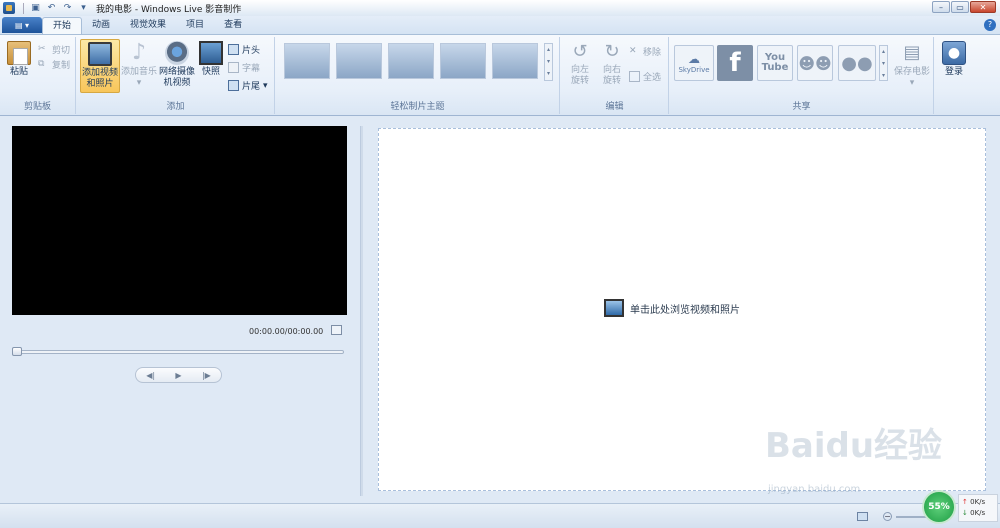  What do you see at coordinates (233, 67) in the screenshot?
I see `caption-icon` at bounding box center [233, 67].